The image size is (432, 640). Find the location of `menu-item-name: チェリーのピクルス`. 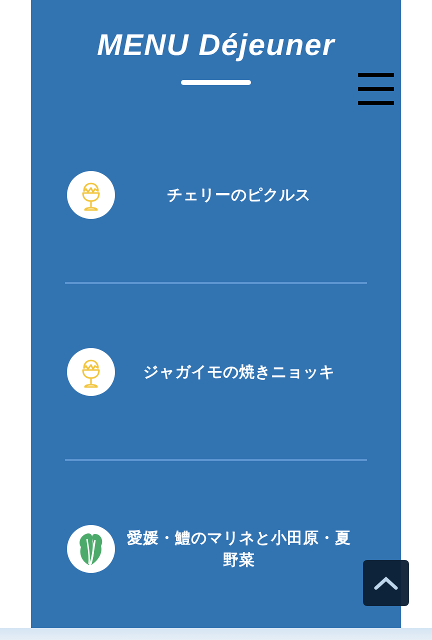

menu-item-name: チェリーのピクルス is located at coordinates (239, 195).